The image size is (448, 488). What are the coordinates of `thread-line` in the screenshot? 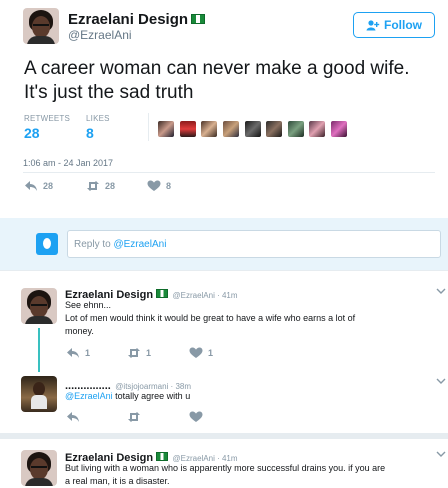 It's located at (39, 350).